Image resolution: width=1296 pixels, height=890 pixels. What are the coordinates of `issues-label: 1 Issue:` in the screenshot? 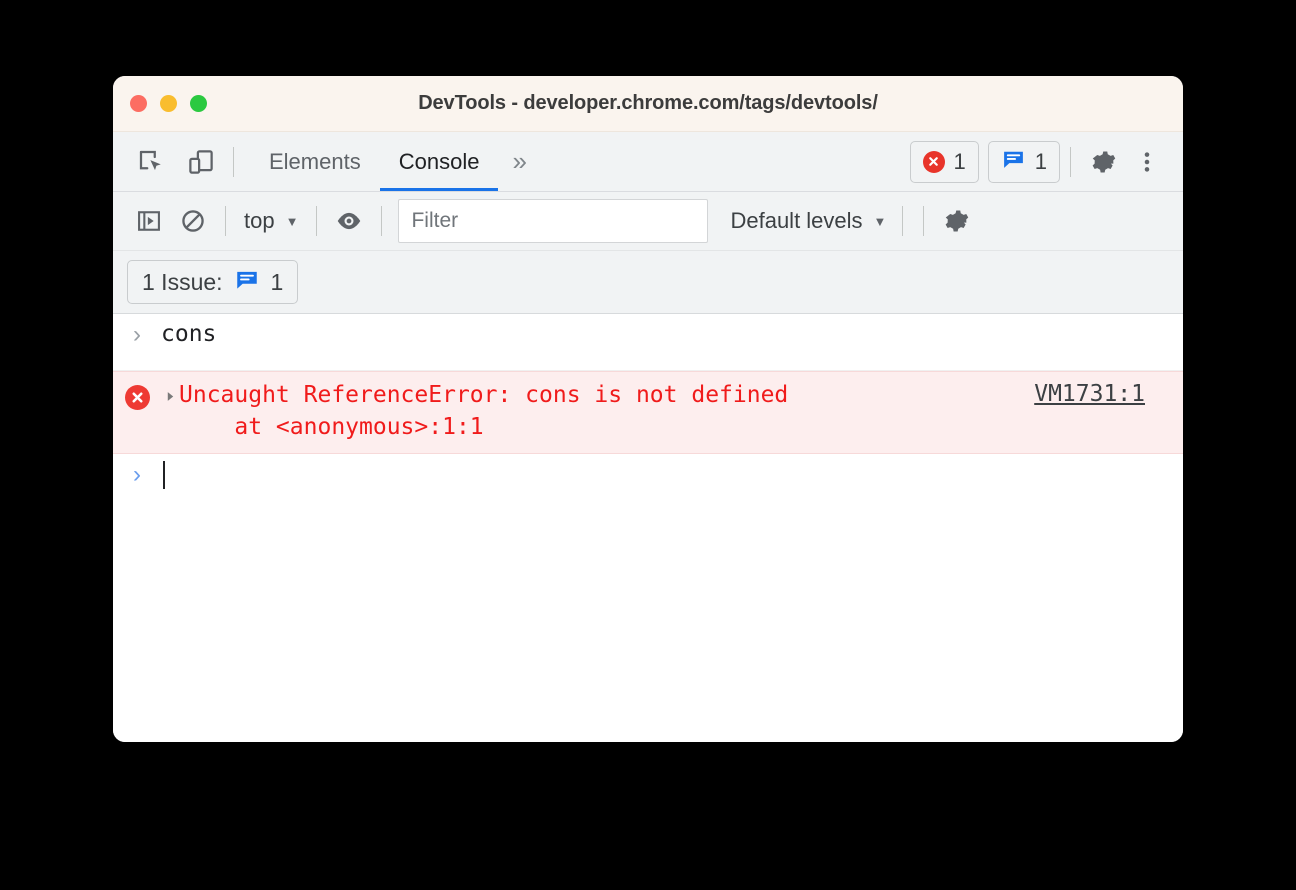 It's located at (182, 281).